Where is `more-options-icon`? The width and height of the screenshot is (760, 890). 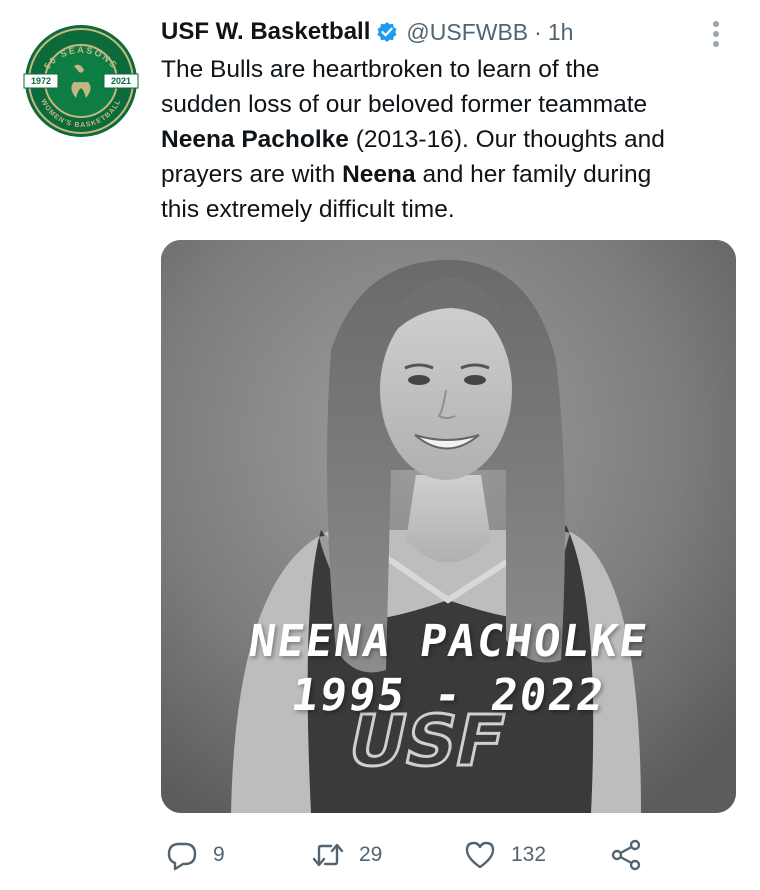 more-options-icon is located at coordinates (716, 34).